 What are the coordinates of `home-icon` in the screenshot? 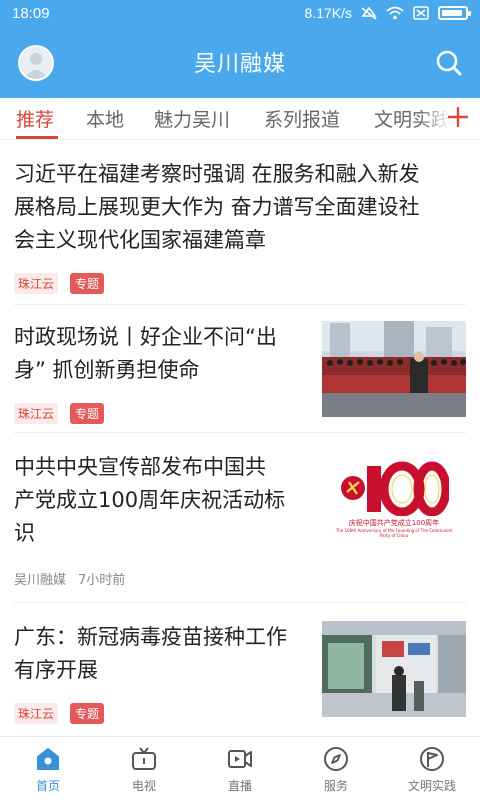 It's located at (48, 759).